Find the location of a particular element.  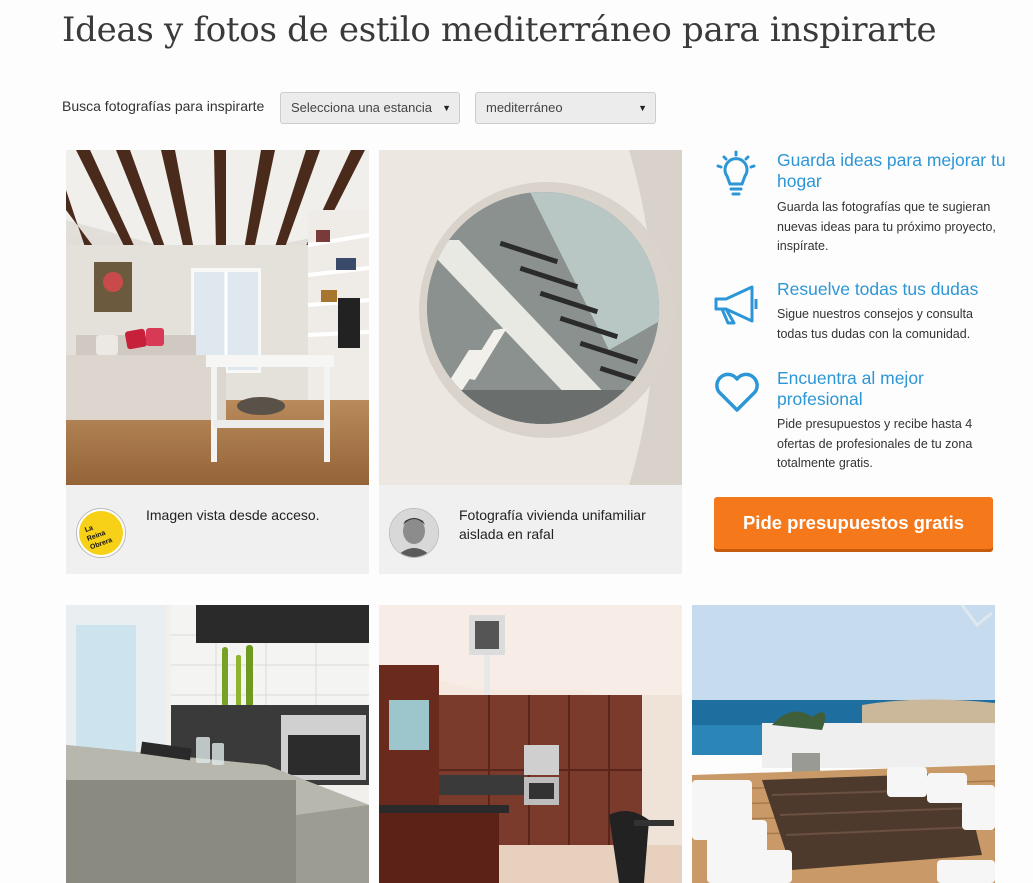

author-avatar is located at coordinates (414, 533).